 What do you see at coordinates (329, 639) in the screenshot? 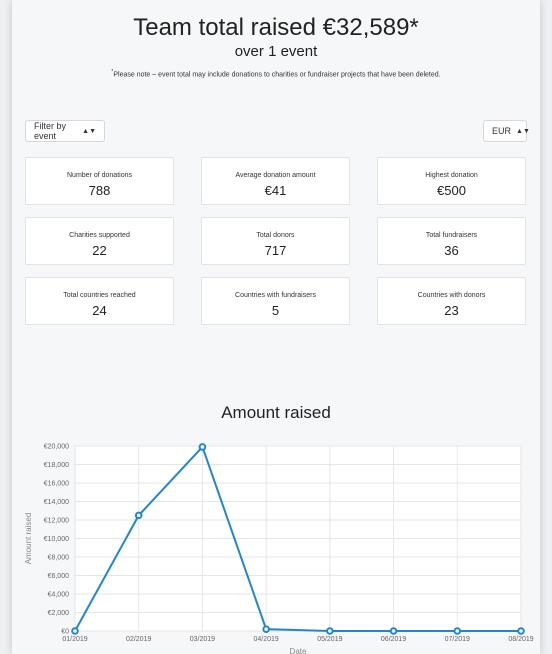
I see `x-tick-label: 05/2019` at bounding box center [329, 639].